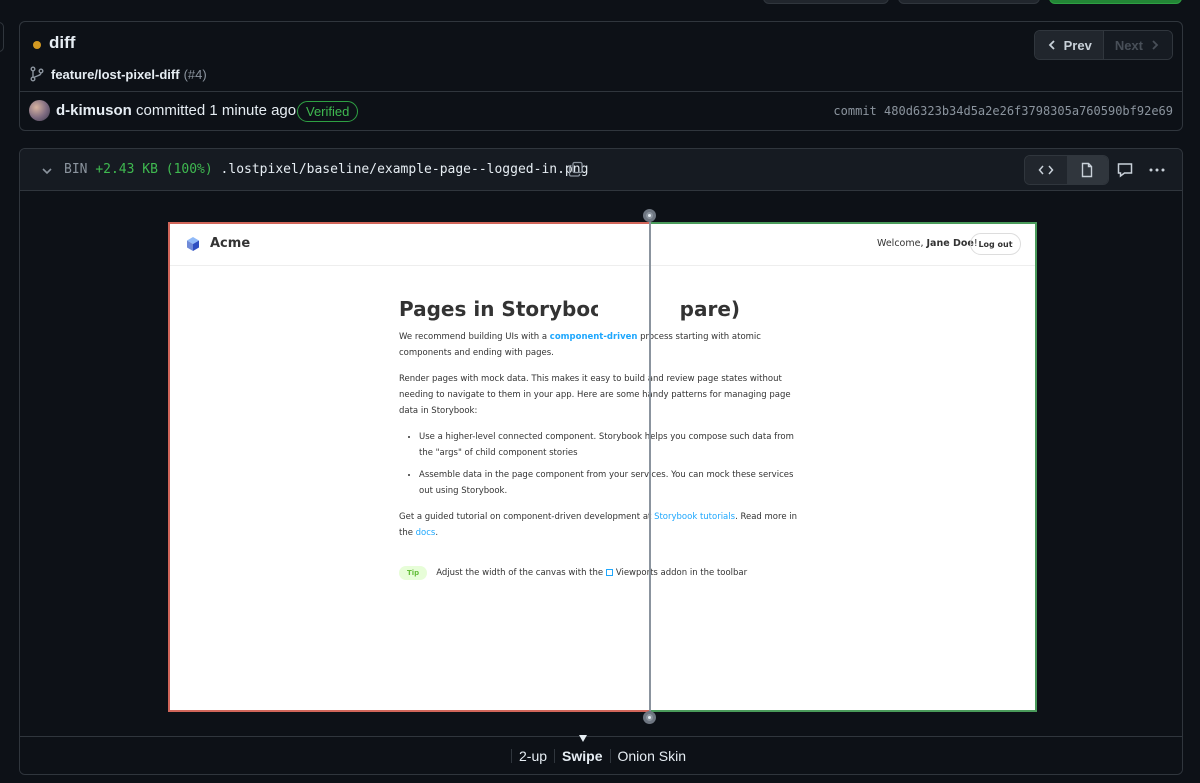 The image size is (1200, 783). I want to click on acme-logo-icon, so click(193, 244).